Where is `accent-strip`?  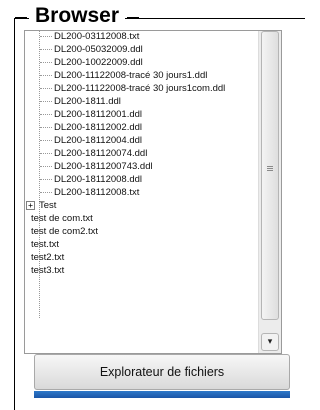 accent-strip is located at coordinates (162, 394).